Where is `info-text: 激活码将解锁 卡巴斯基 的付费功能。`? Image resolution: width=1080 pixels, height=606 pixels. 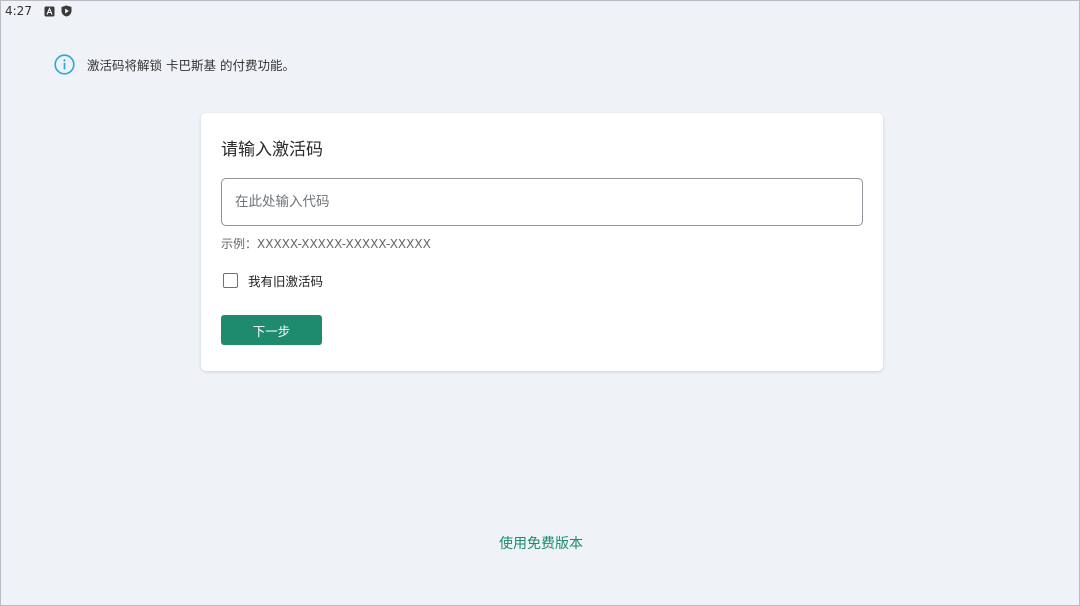
info-text: 激活码将解锁 卡巴斯基 的付费功能。 is located at coordinates (191, 65).